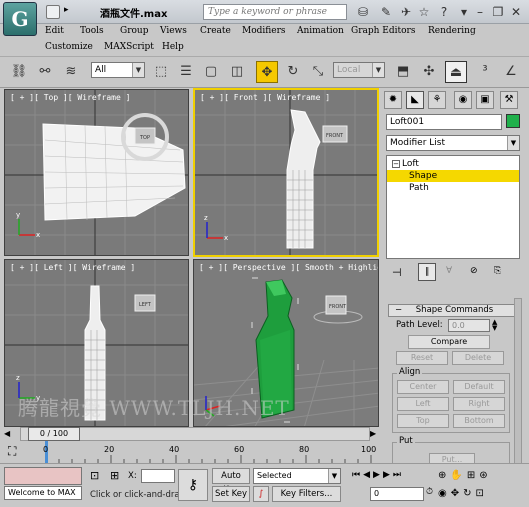 This screenshot has height=507, width=529. I want to click on menu-group: Group, so click(134, 31).